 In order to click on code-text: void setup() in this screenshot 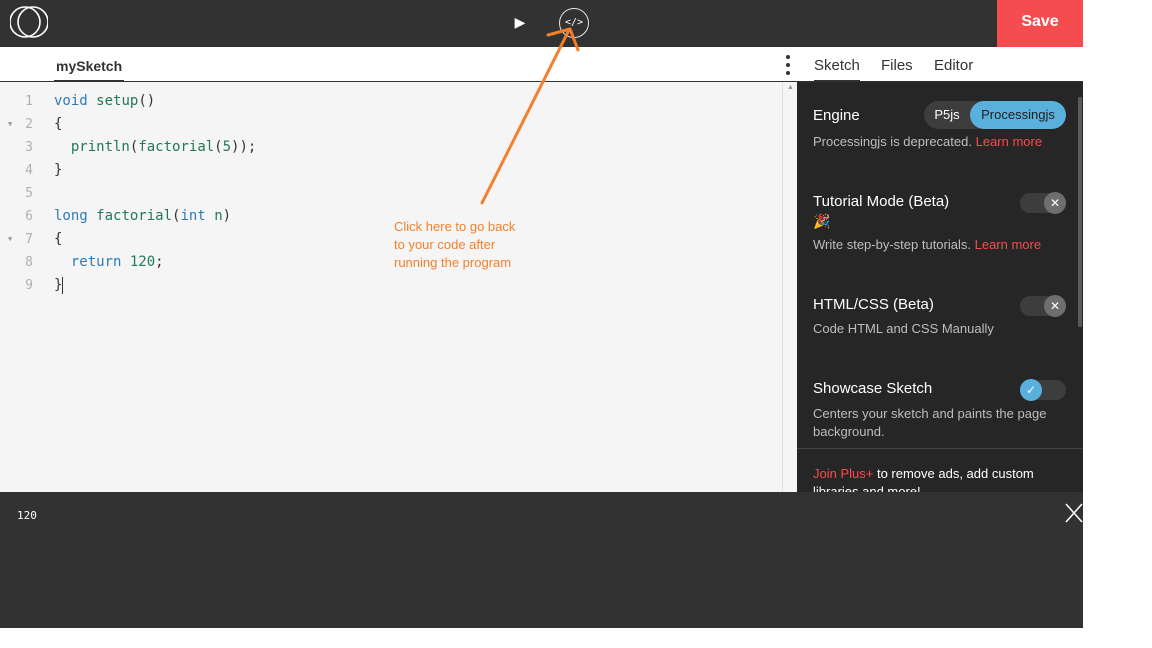, I will do `click(105, 101)`.